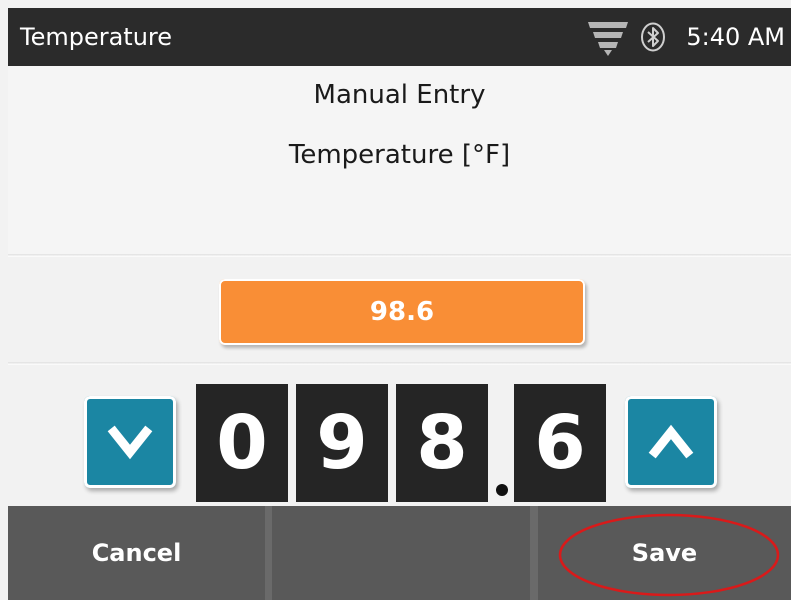  I want to click on status-bar: Temperature 5:40 AM, so click(399, 37).